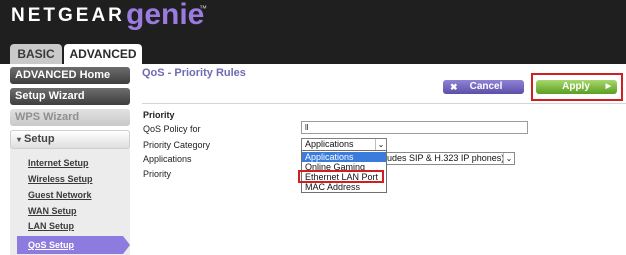 This screenshot has width=626, height=255. What do you see at coordinates (70, 117) in the screenshot?
I see `sidebar-item-wps-wizard: WPS Wizard` at bounding box center [70, 117].